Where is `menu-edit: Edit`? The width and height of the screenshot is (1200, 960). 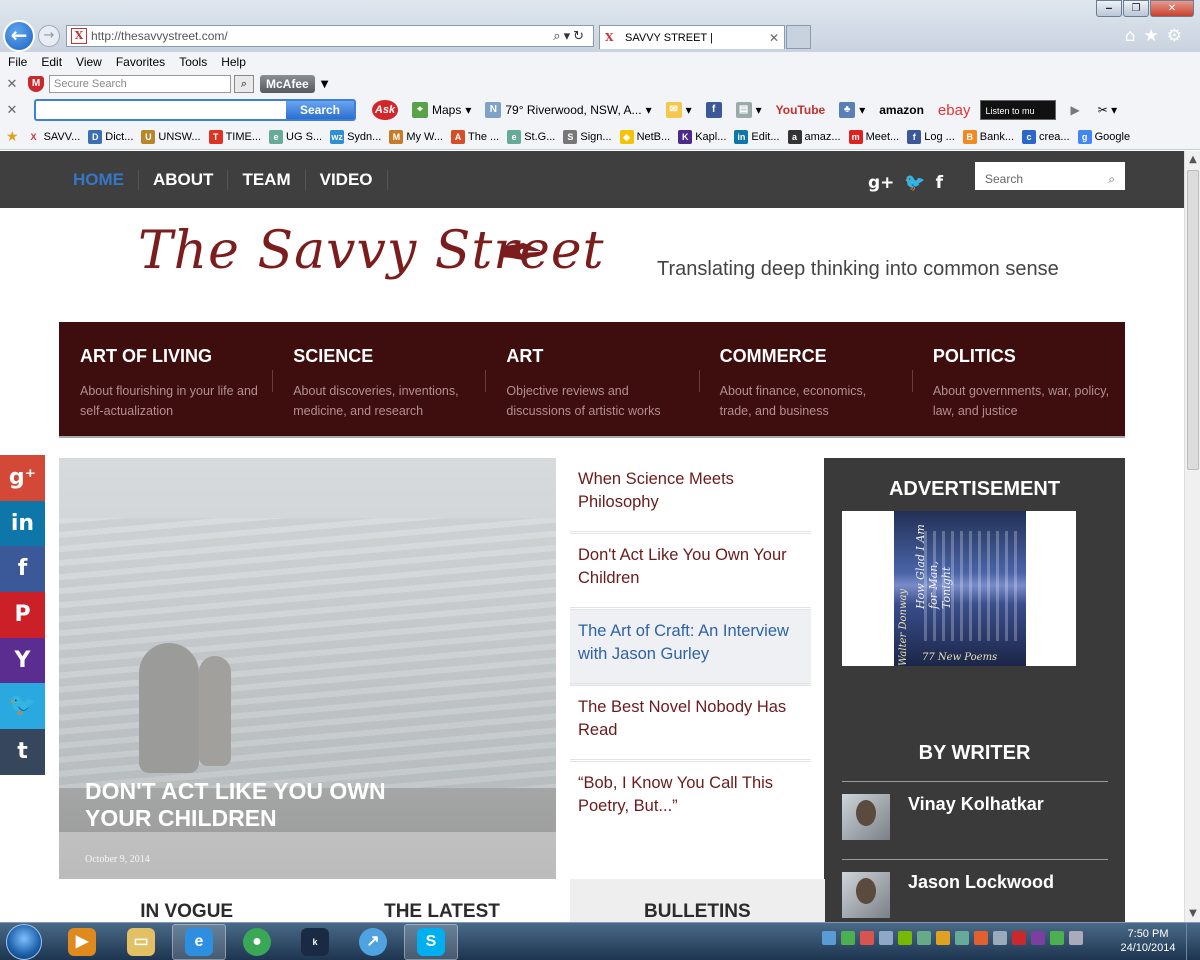
menu-edit: Edit is located at coordinates (51, 62).